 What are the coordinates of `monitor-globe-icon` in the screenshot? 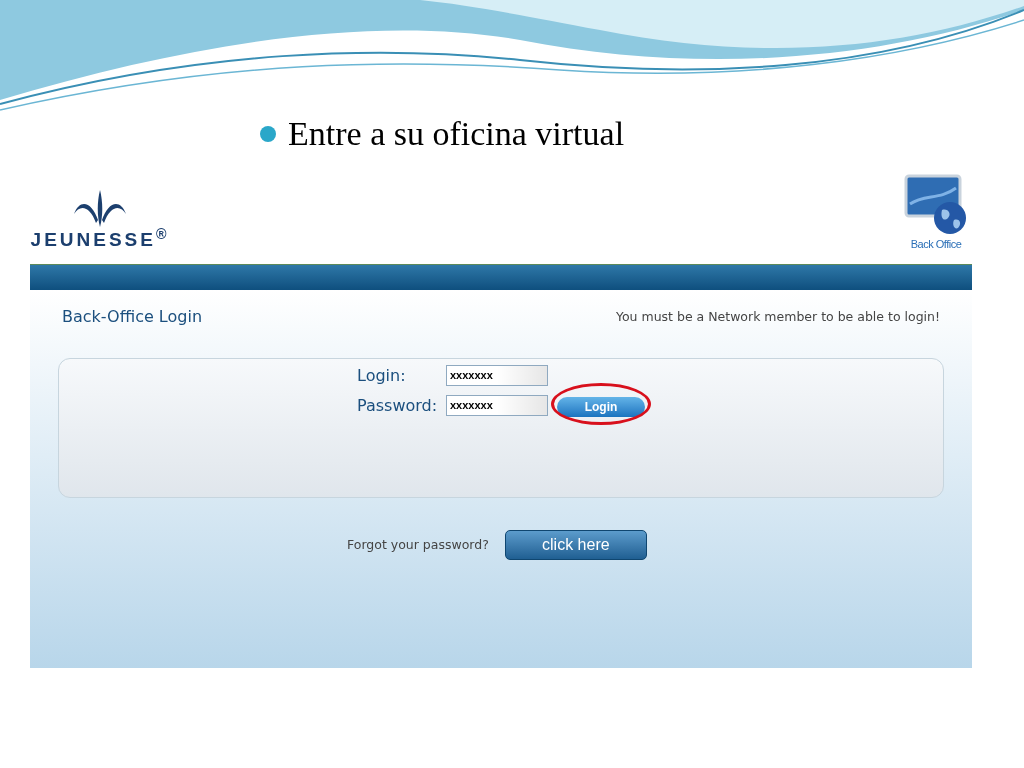 It's located at (936, 205).